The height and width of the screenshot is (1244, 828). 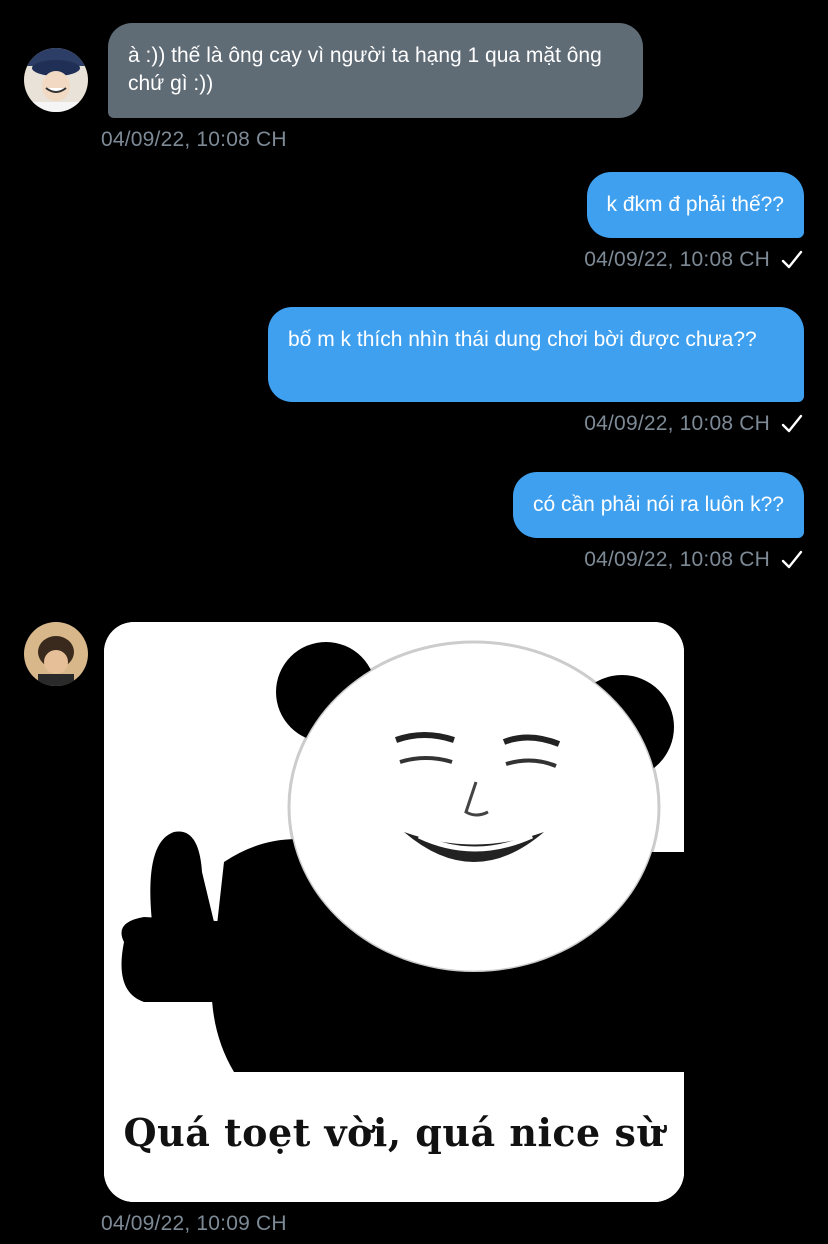 I want to click on message-text: có cần phải nói ra luôn k??, so click(x=658, y=504).